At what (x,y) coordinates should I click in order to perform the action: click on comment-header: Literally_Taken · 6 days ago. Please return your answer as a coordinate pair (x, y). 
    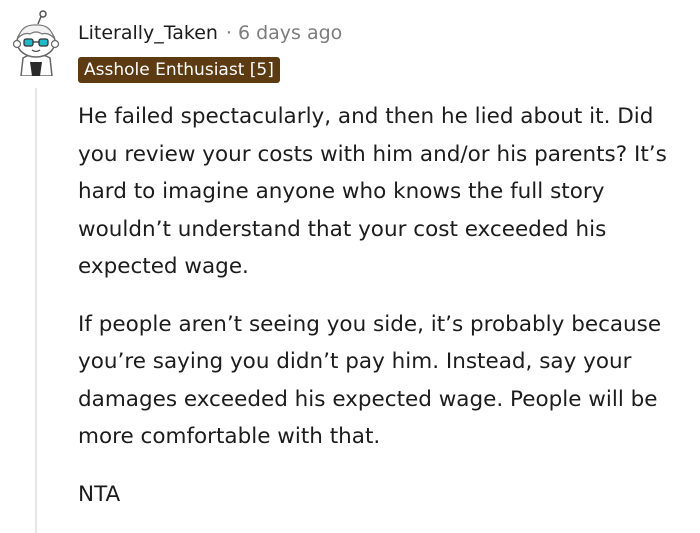
    Looking at the image, I should click on (210, 33).